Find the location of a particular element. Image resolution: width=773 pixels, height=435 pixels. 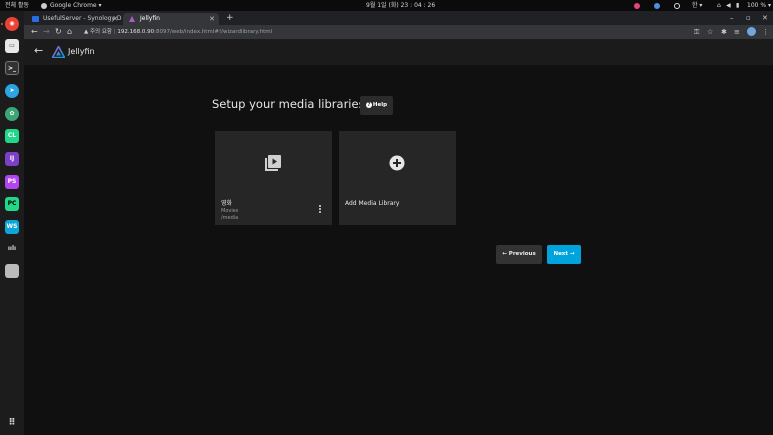

library-type: Movies is located at coordinates (230, 211).